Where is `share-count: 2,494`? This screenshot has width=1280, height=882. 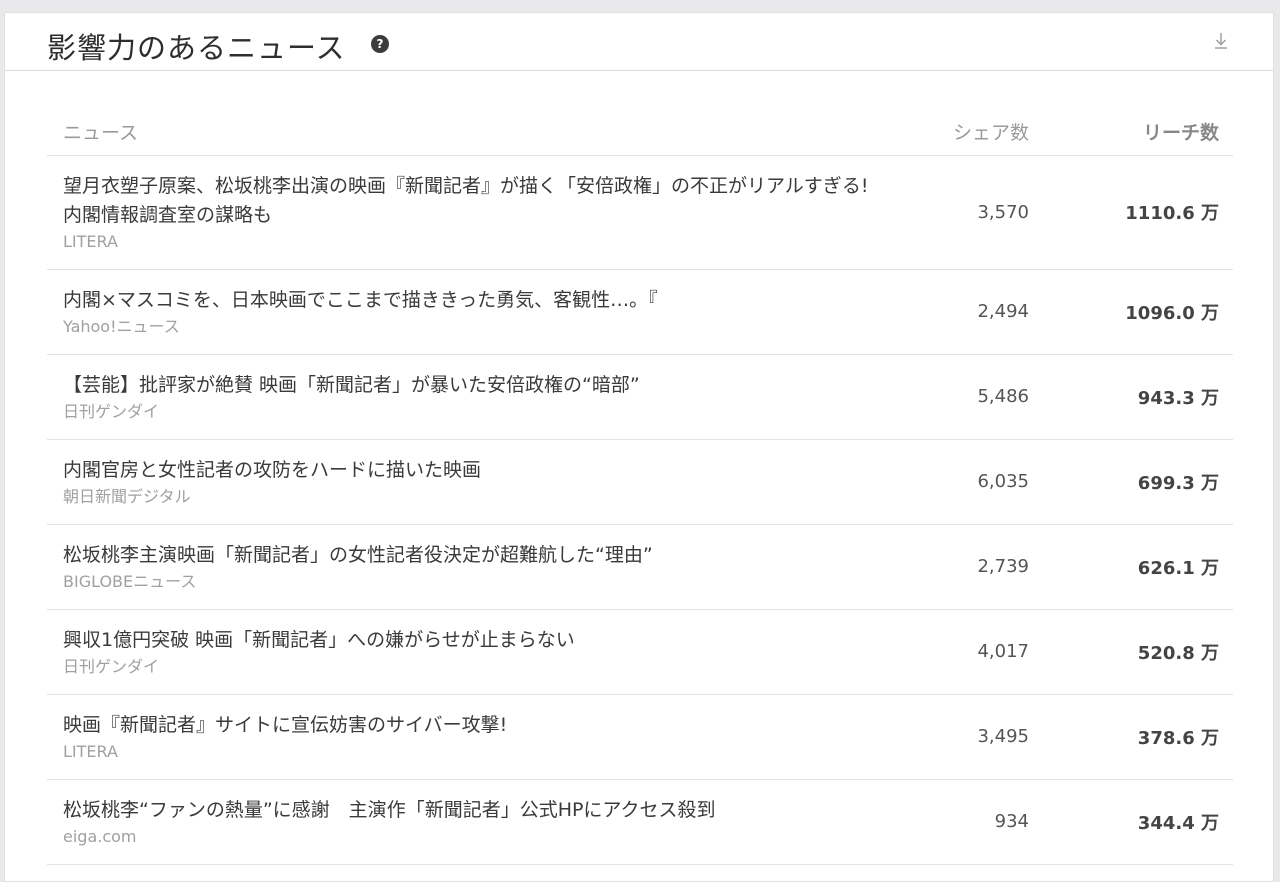
share-count: 2,494 is located at coordinates (983, 312).